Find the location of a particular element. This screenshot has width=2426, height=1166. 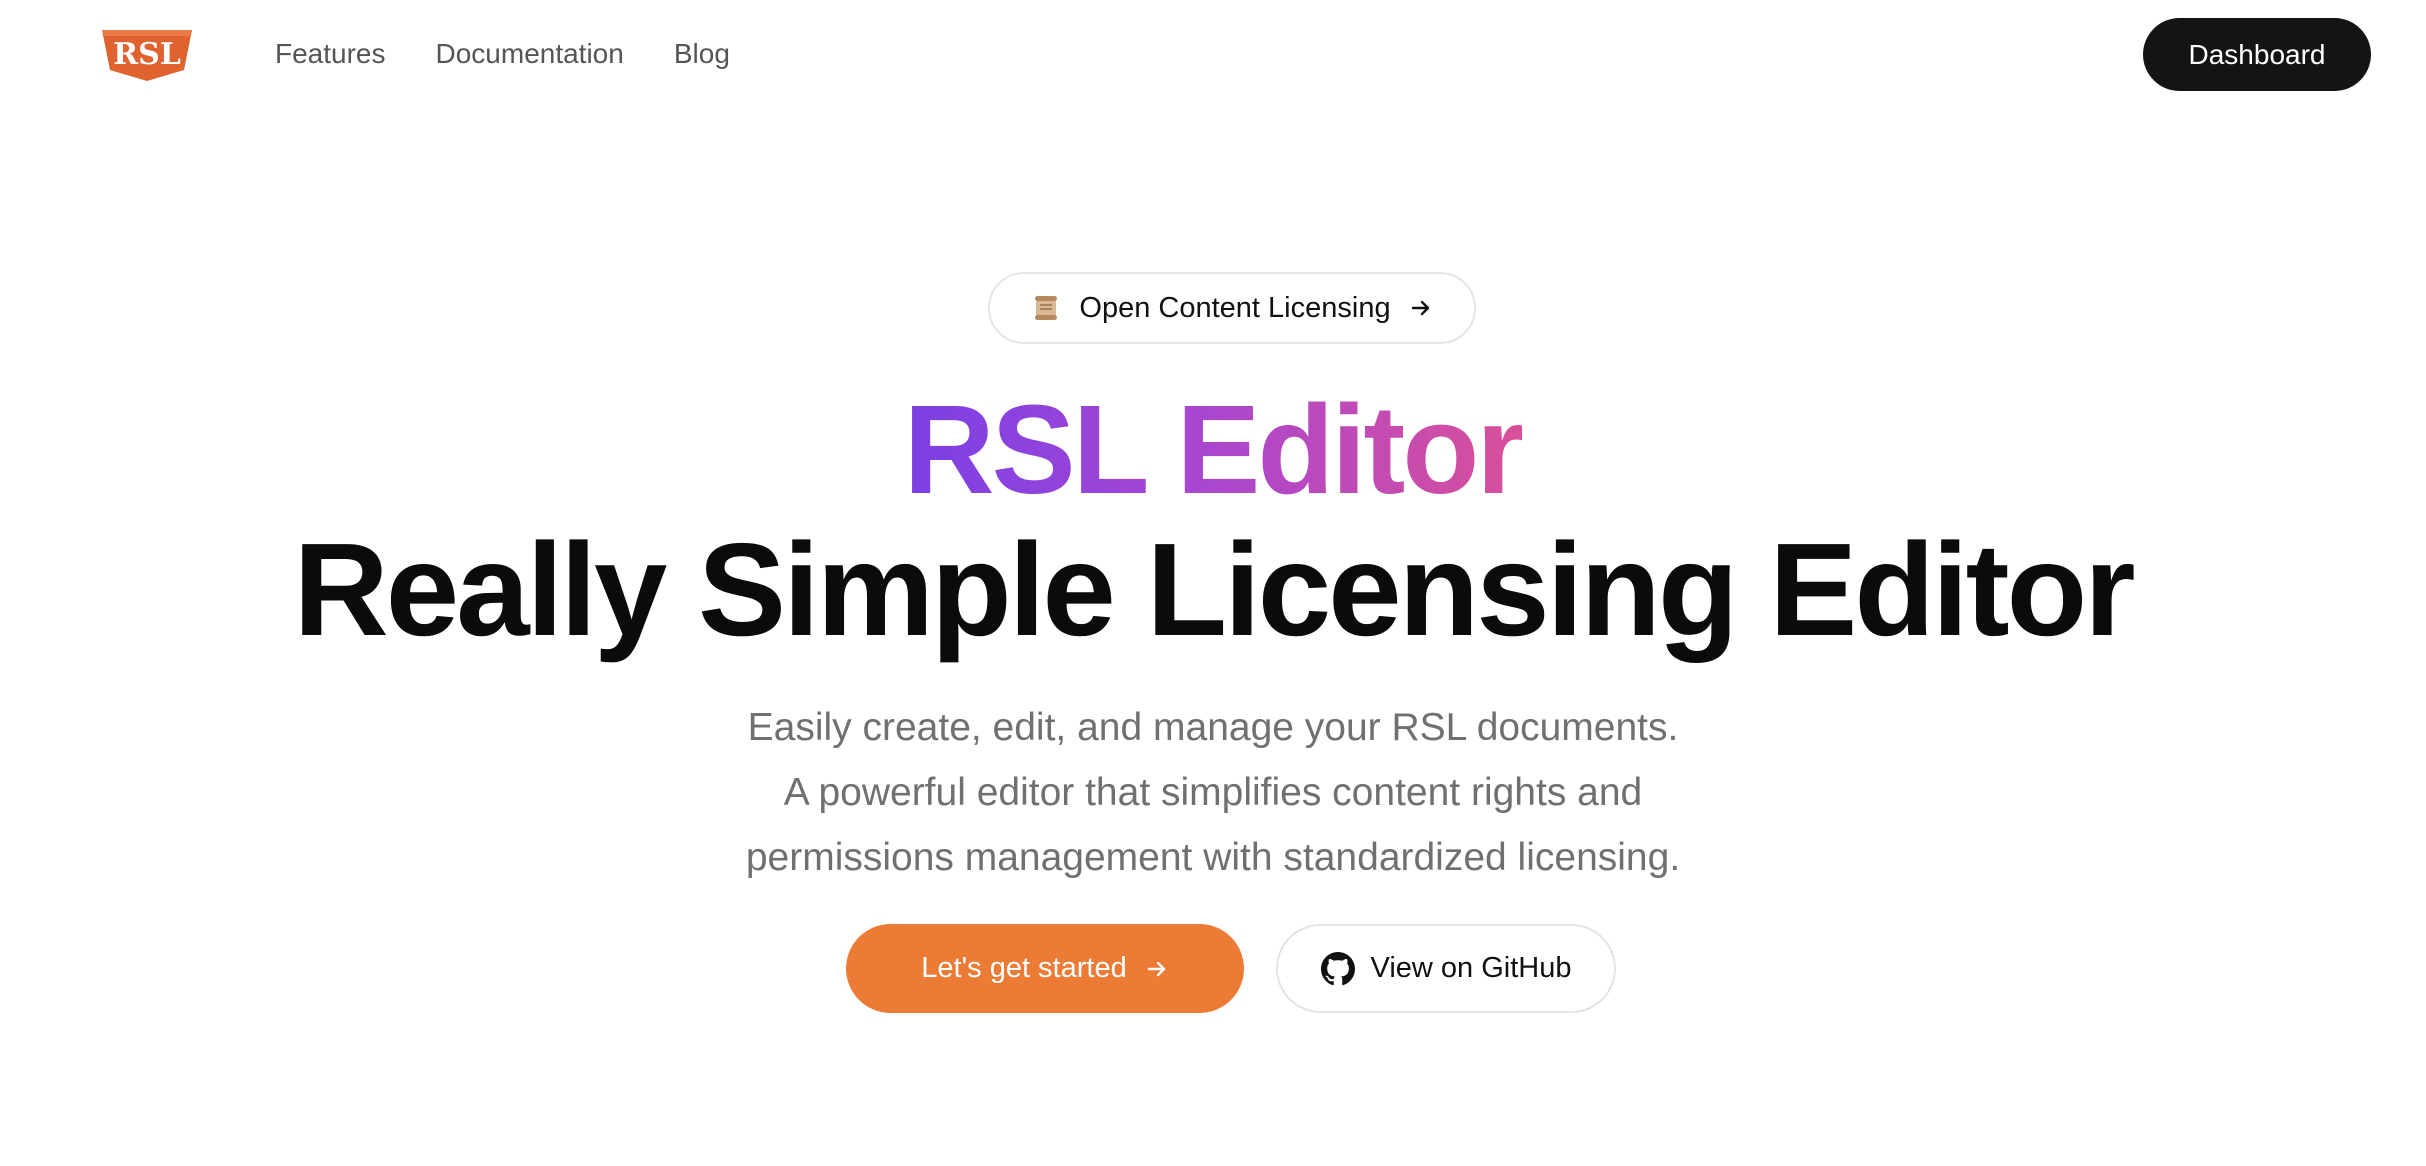

hero-title-accent: RSL Editor is located at coordinates (1213, 450).